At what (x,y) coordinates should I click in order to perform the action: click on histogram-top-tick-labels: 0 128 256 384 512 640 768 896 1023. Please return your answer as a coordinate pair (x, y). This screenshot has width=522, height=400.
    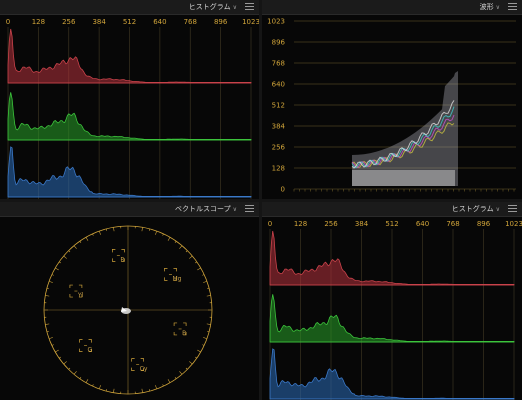
    Looking at the image, I should click on (132, 22).